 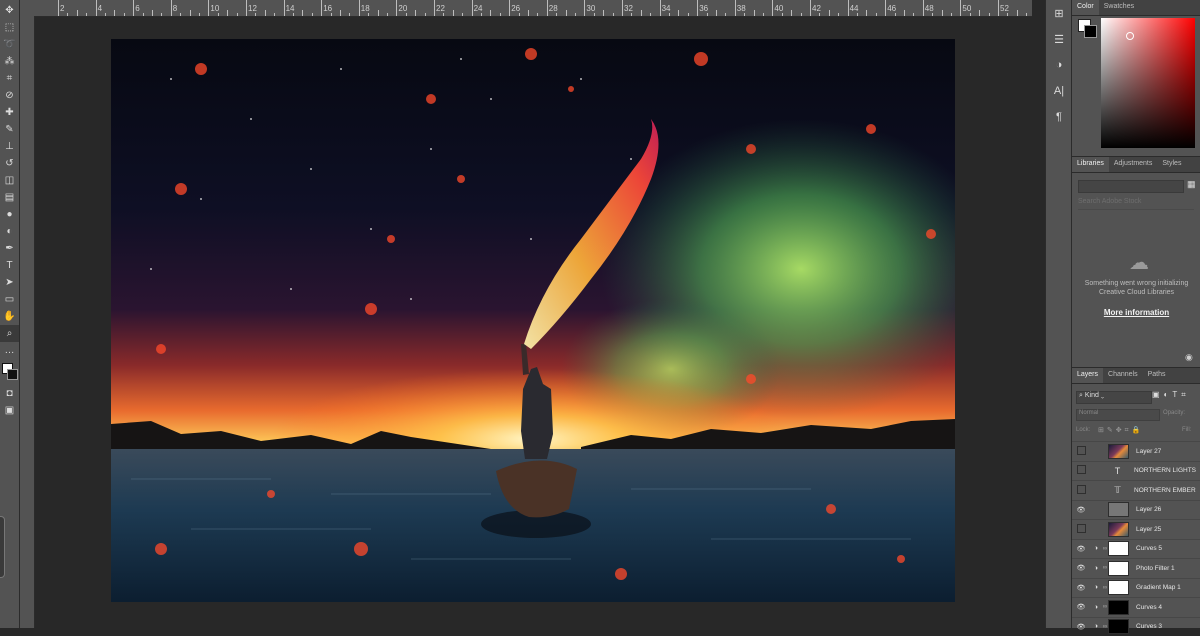 What do you see at coordinates (1149, 626) in the screenshot?
I see `layer-name: Curves 3` at bounding box center [1149, 626].